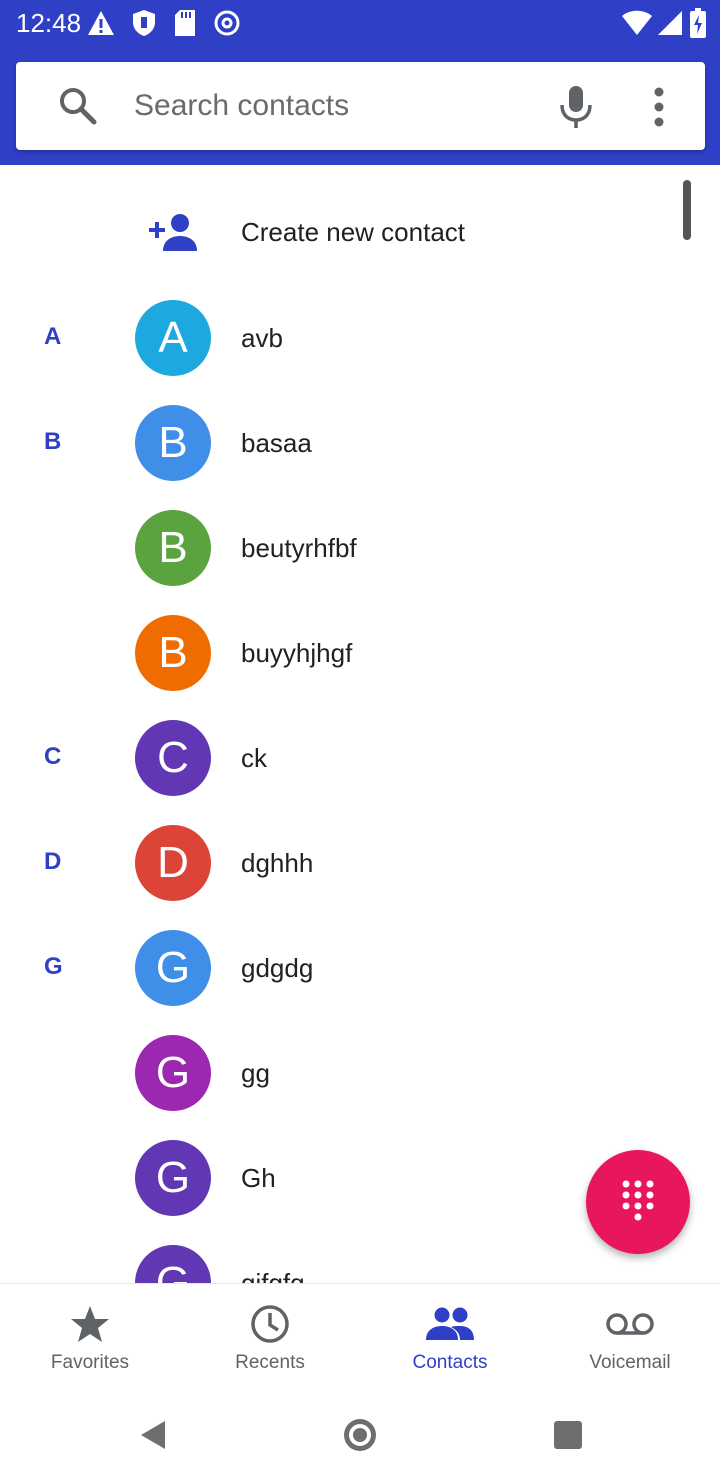  I want to click on avatar: A, so click(173, 338).